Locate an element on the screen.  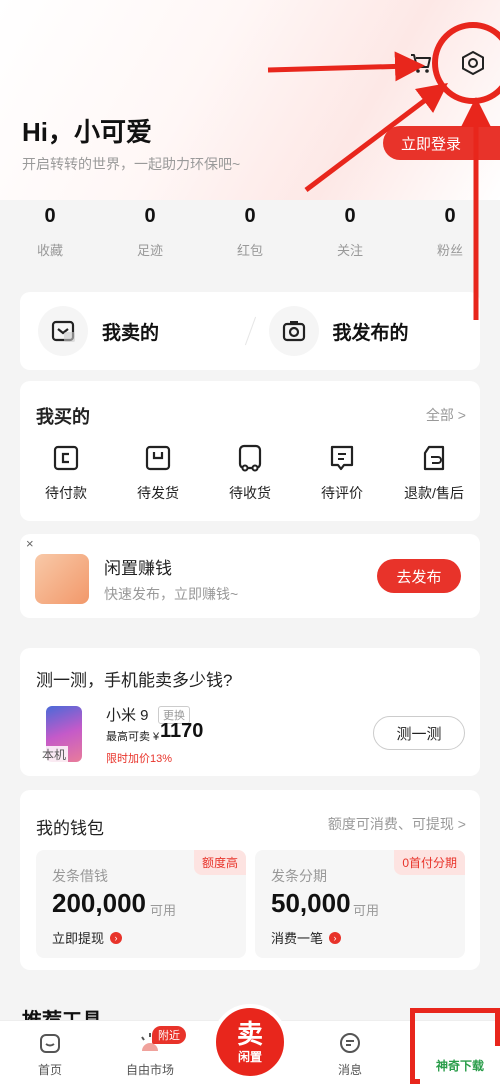
arrow-to-settings is located at coordinates (376, 137).